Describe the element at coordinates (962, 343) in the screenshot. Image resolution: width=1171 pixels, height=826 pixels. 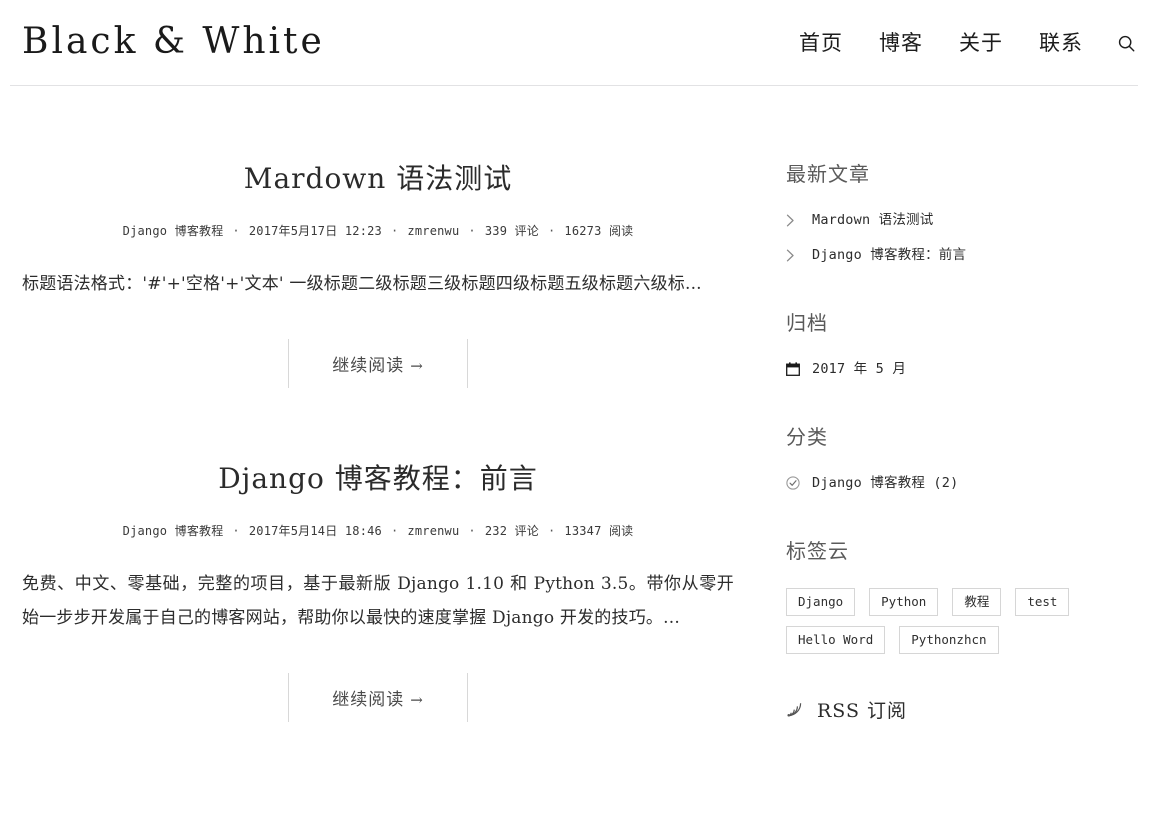
I see `widget-archives: 归档 2017 年 5 月` at that location.